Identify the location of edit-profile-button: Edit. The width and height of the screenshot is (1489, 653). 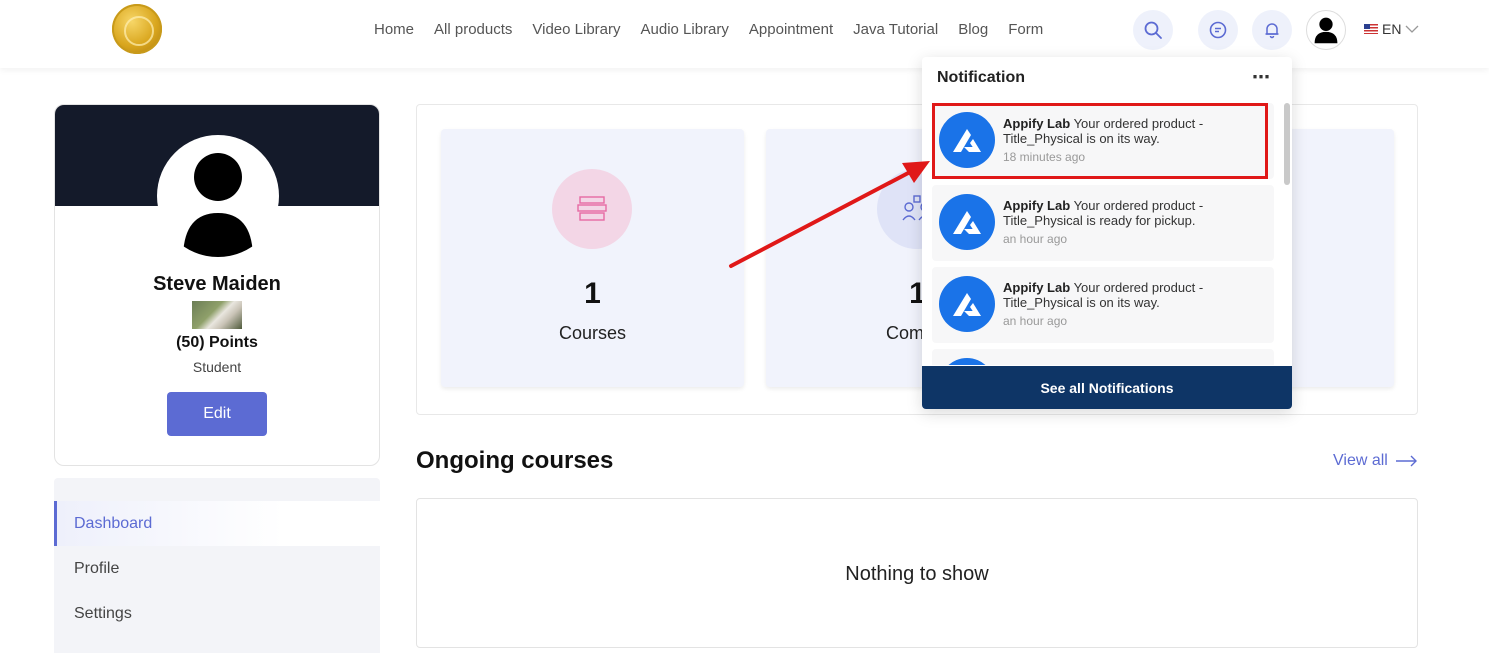
(217, 414).